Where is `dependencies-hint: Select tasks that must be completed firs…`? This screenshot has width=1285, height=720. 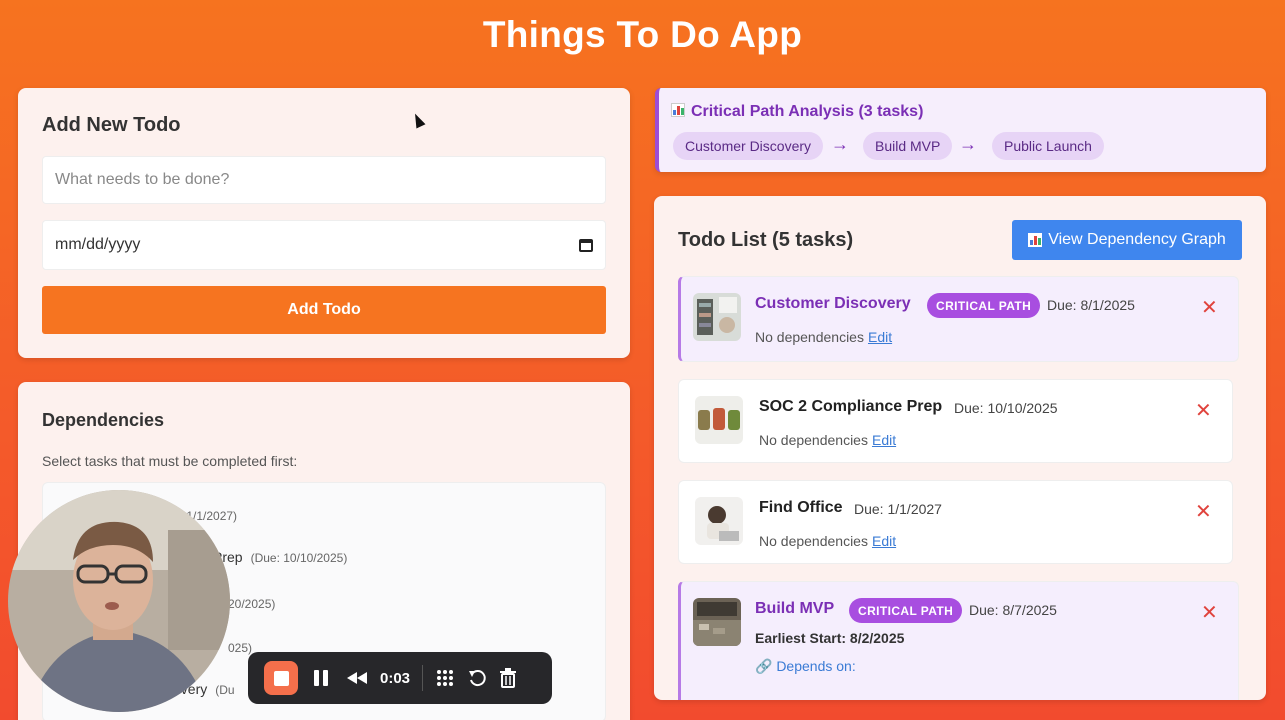 dependencies-hint: Select tasks that must be completed firs… is located at coordinates (170, 461).